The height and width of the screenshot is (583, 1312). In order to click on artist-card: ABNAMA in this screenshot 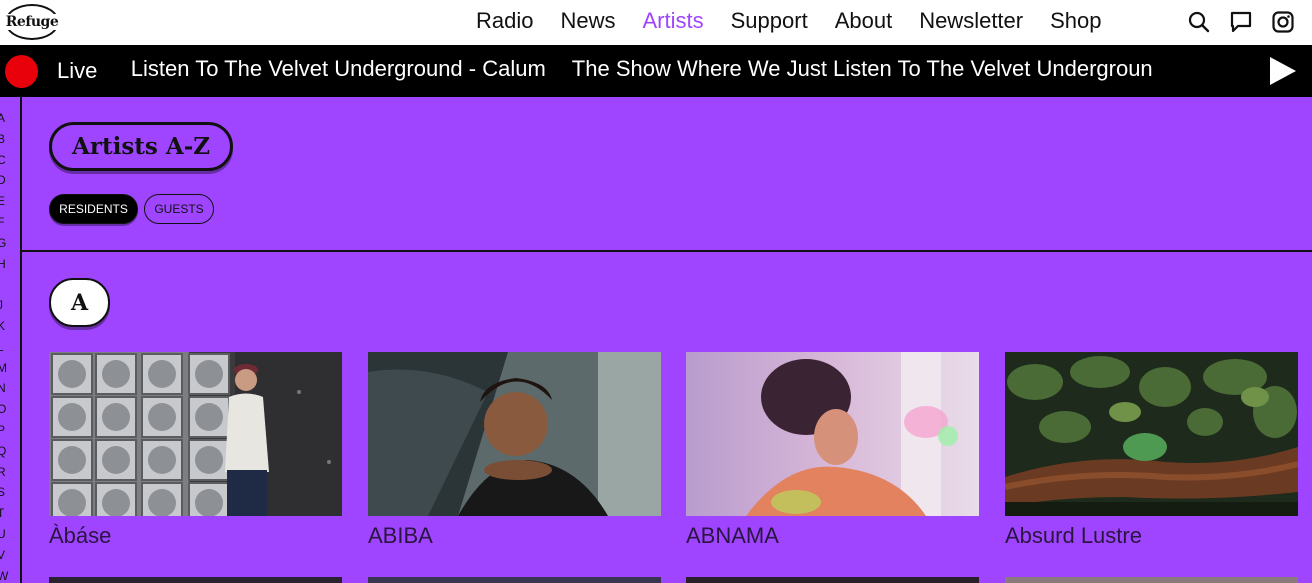, I will do `click(832, 450)`.